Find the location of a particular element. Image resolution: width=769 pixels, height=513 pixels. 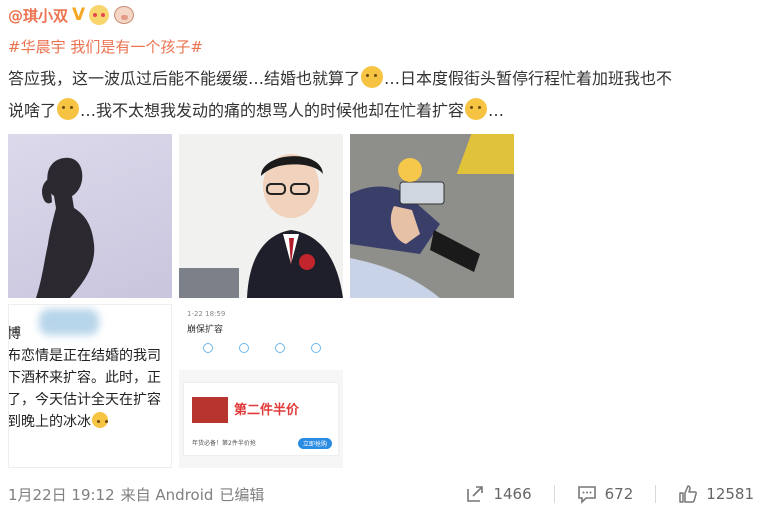

topic-hashtag-link: #华晨宇 我们是有一个孩子# is located at coordinates (105, 46).